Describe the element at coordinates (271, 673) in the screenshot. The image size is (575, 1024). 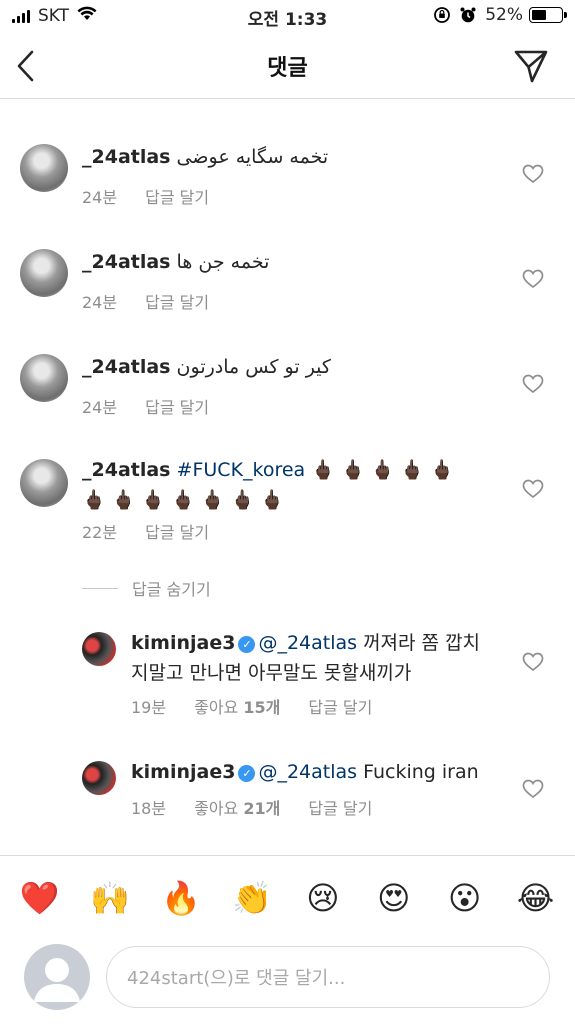
I see `reply-text-line: 지말고 만나면 아무말도 못할새끼가` at that location.